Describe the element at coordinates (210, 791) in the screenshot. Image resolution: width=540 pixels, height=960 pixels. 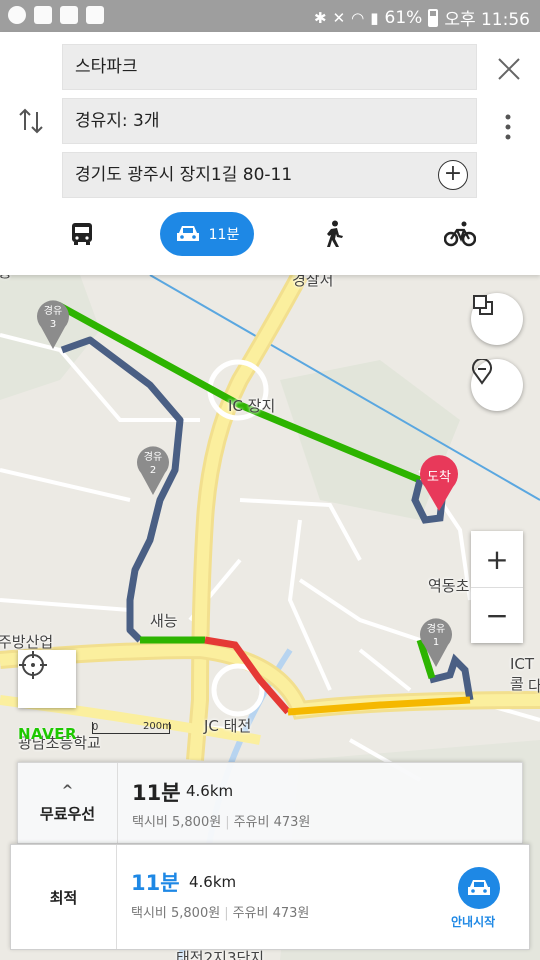
I see `route-free-distance: 4.6km` at that location.